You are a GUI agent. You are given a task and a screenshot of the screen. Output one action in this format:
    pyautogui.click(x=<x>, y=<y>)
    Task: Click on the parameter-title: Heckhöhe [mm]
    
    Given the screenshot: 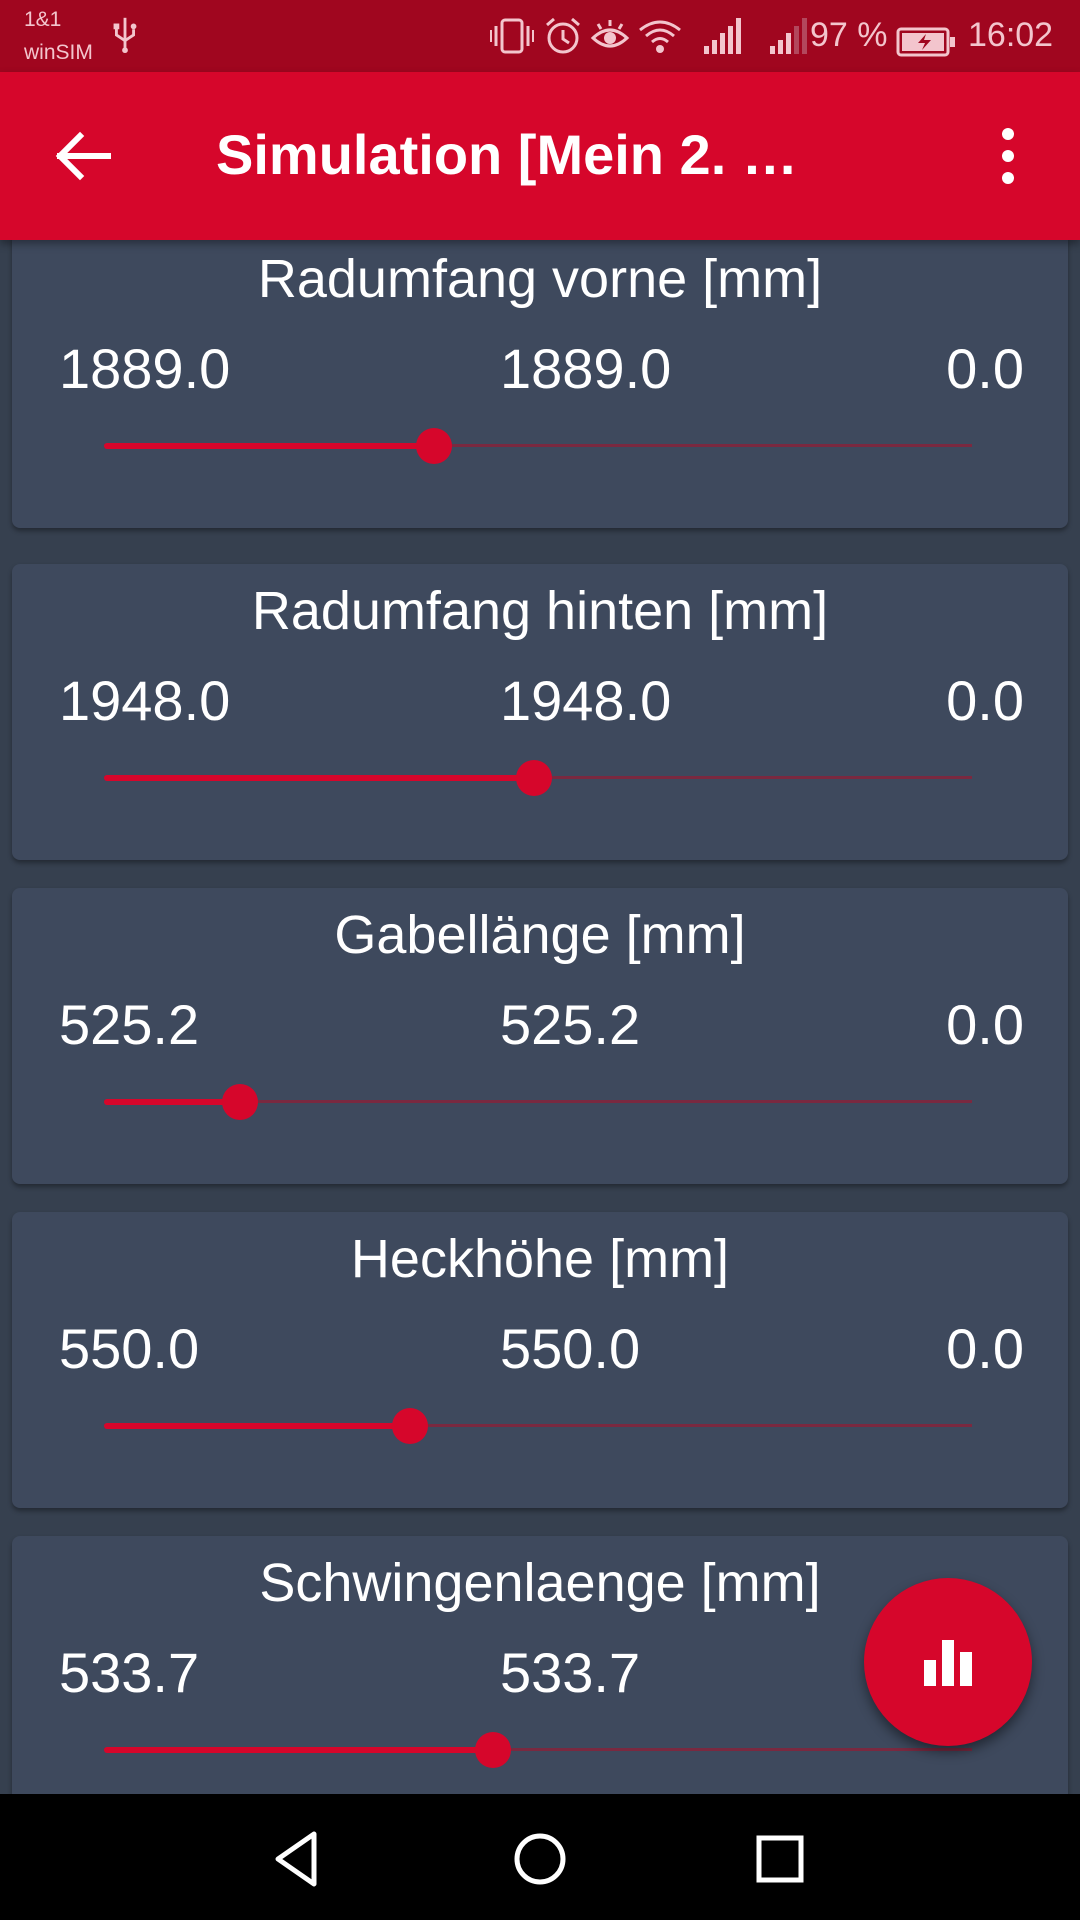 What is the action you would take?
    pyautogui.click(x=540, y=1259)
    